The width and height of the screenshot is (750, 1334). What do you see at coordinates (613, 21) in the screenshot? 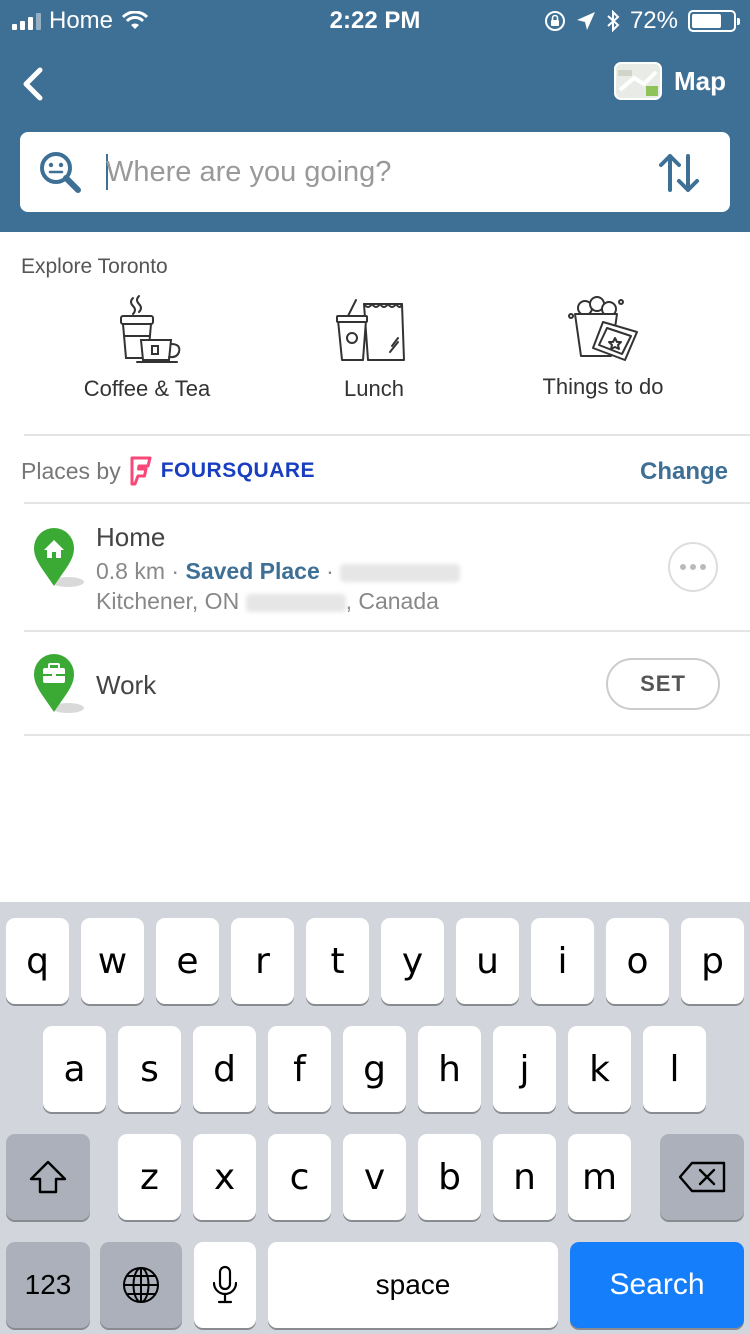
I see `bluetooth-icon` at bounding box center [613, 21].